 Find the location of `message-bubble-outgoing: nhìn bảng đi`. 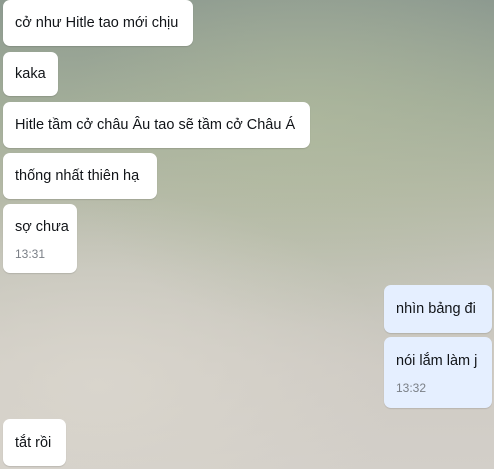

message-bubble-outgoing: nhìn bảng đi is located at coordinates (438, 309).